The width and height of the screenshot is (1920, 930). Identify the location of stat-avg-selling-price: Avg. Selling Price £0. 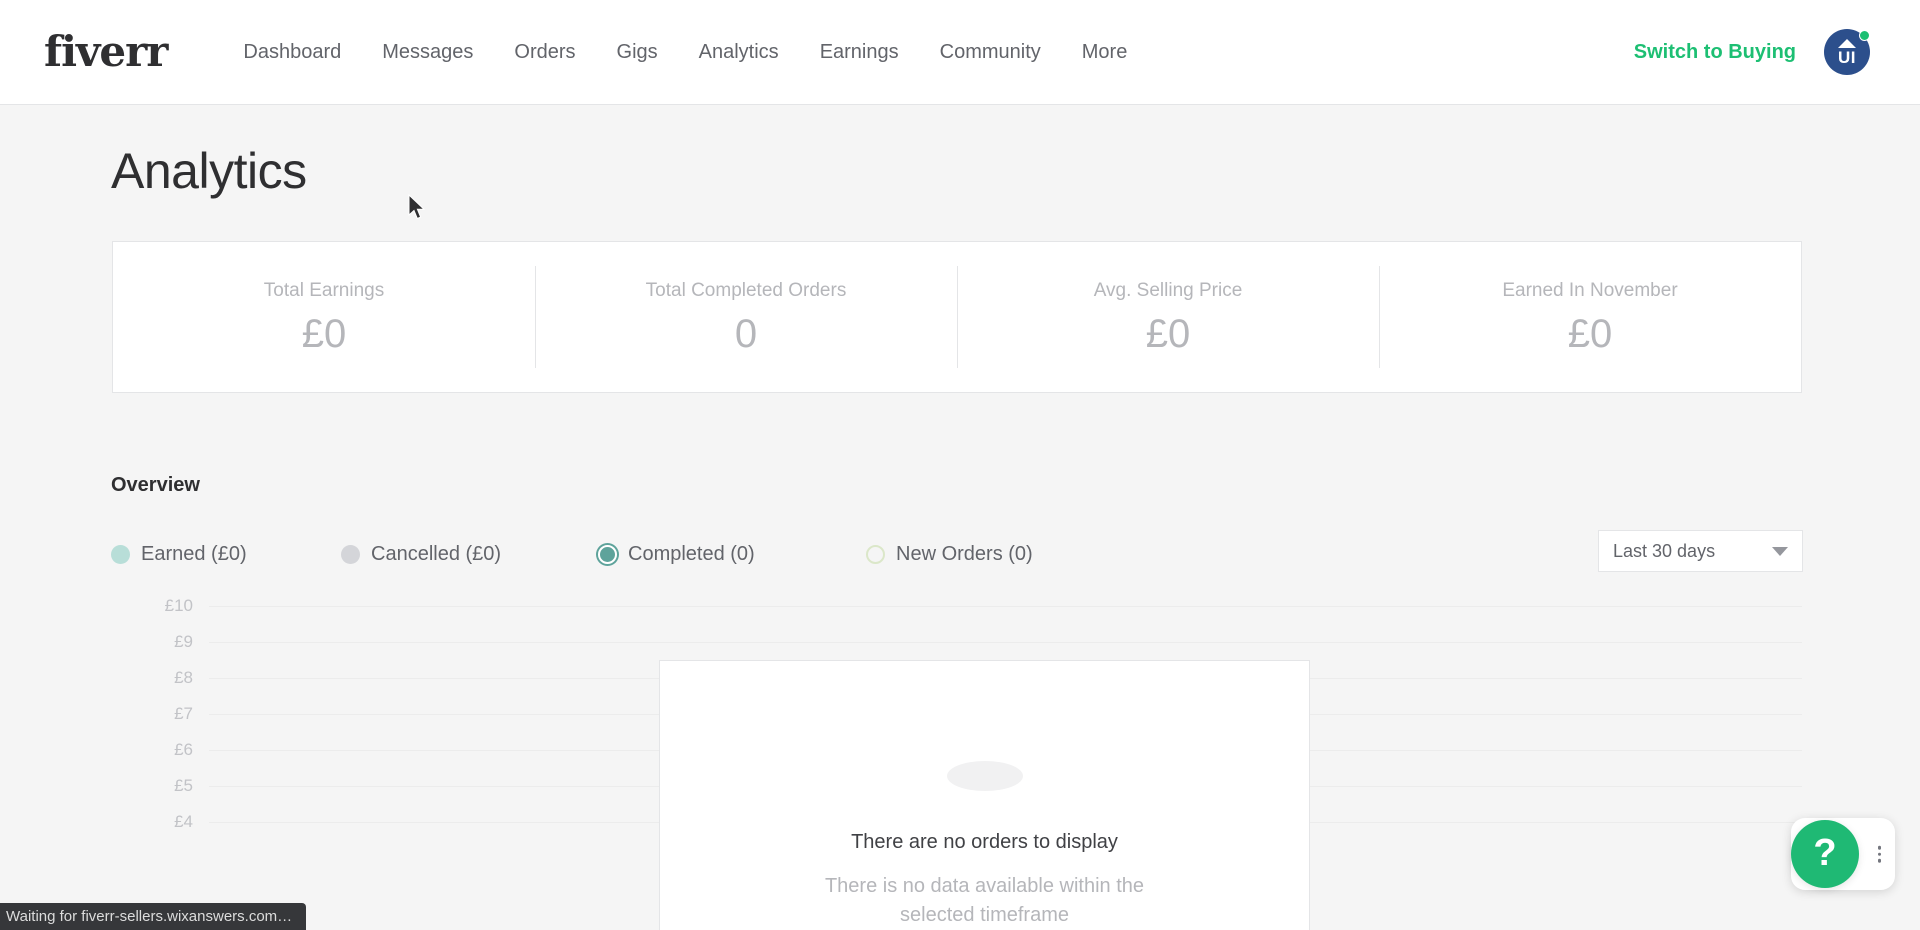
(1168, 317).